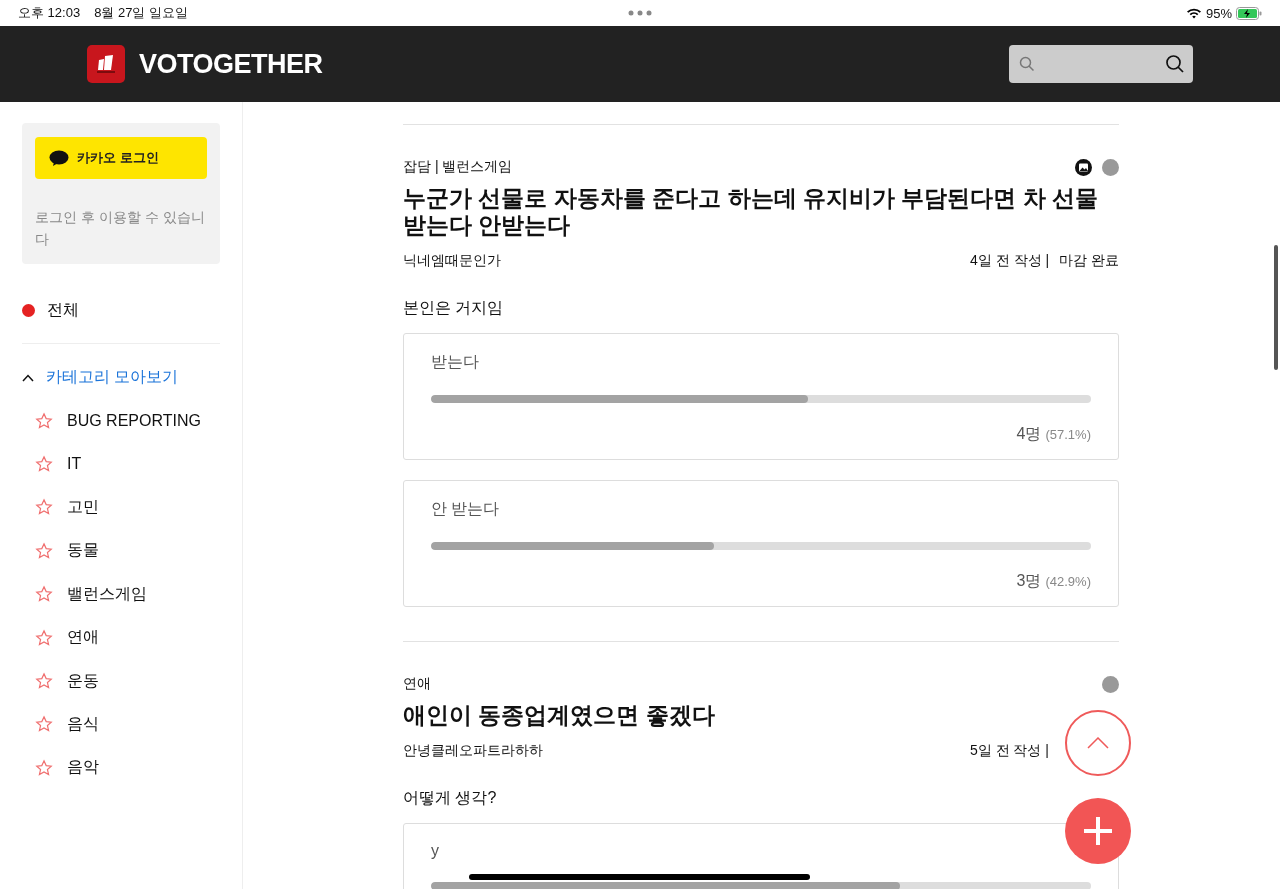 This screenshot has height=889, width=1280. I want to click on category-item: 연애, so click(83, 638).